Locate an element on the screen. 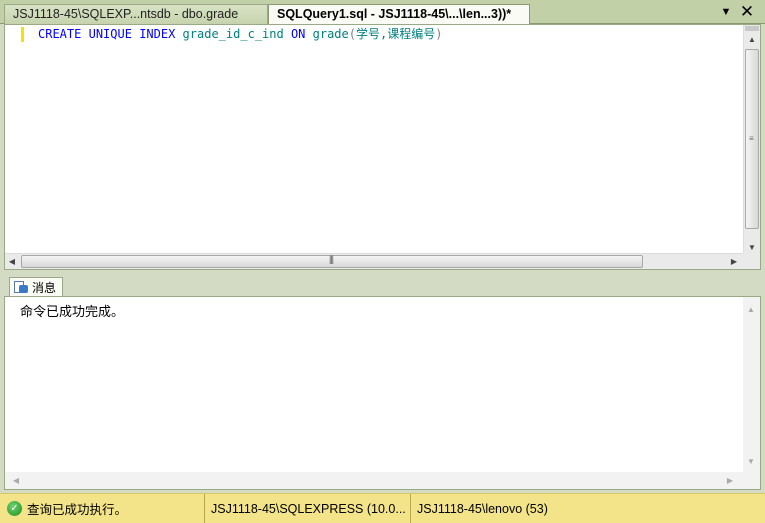 Image resolution: width=765 pixels, height=523 pixels. close-icon: ✕ is located at coordinates (747, 11).